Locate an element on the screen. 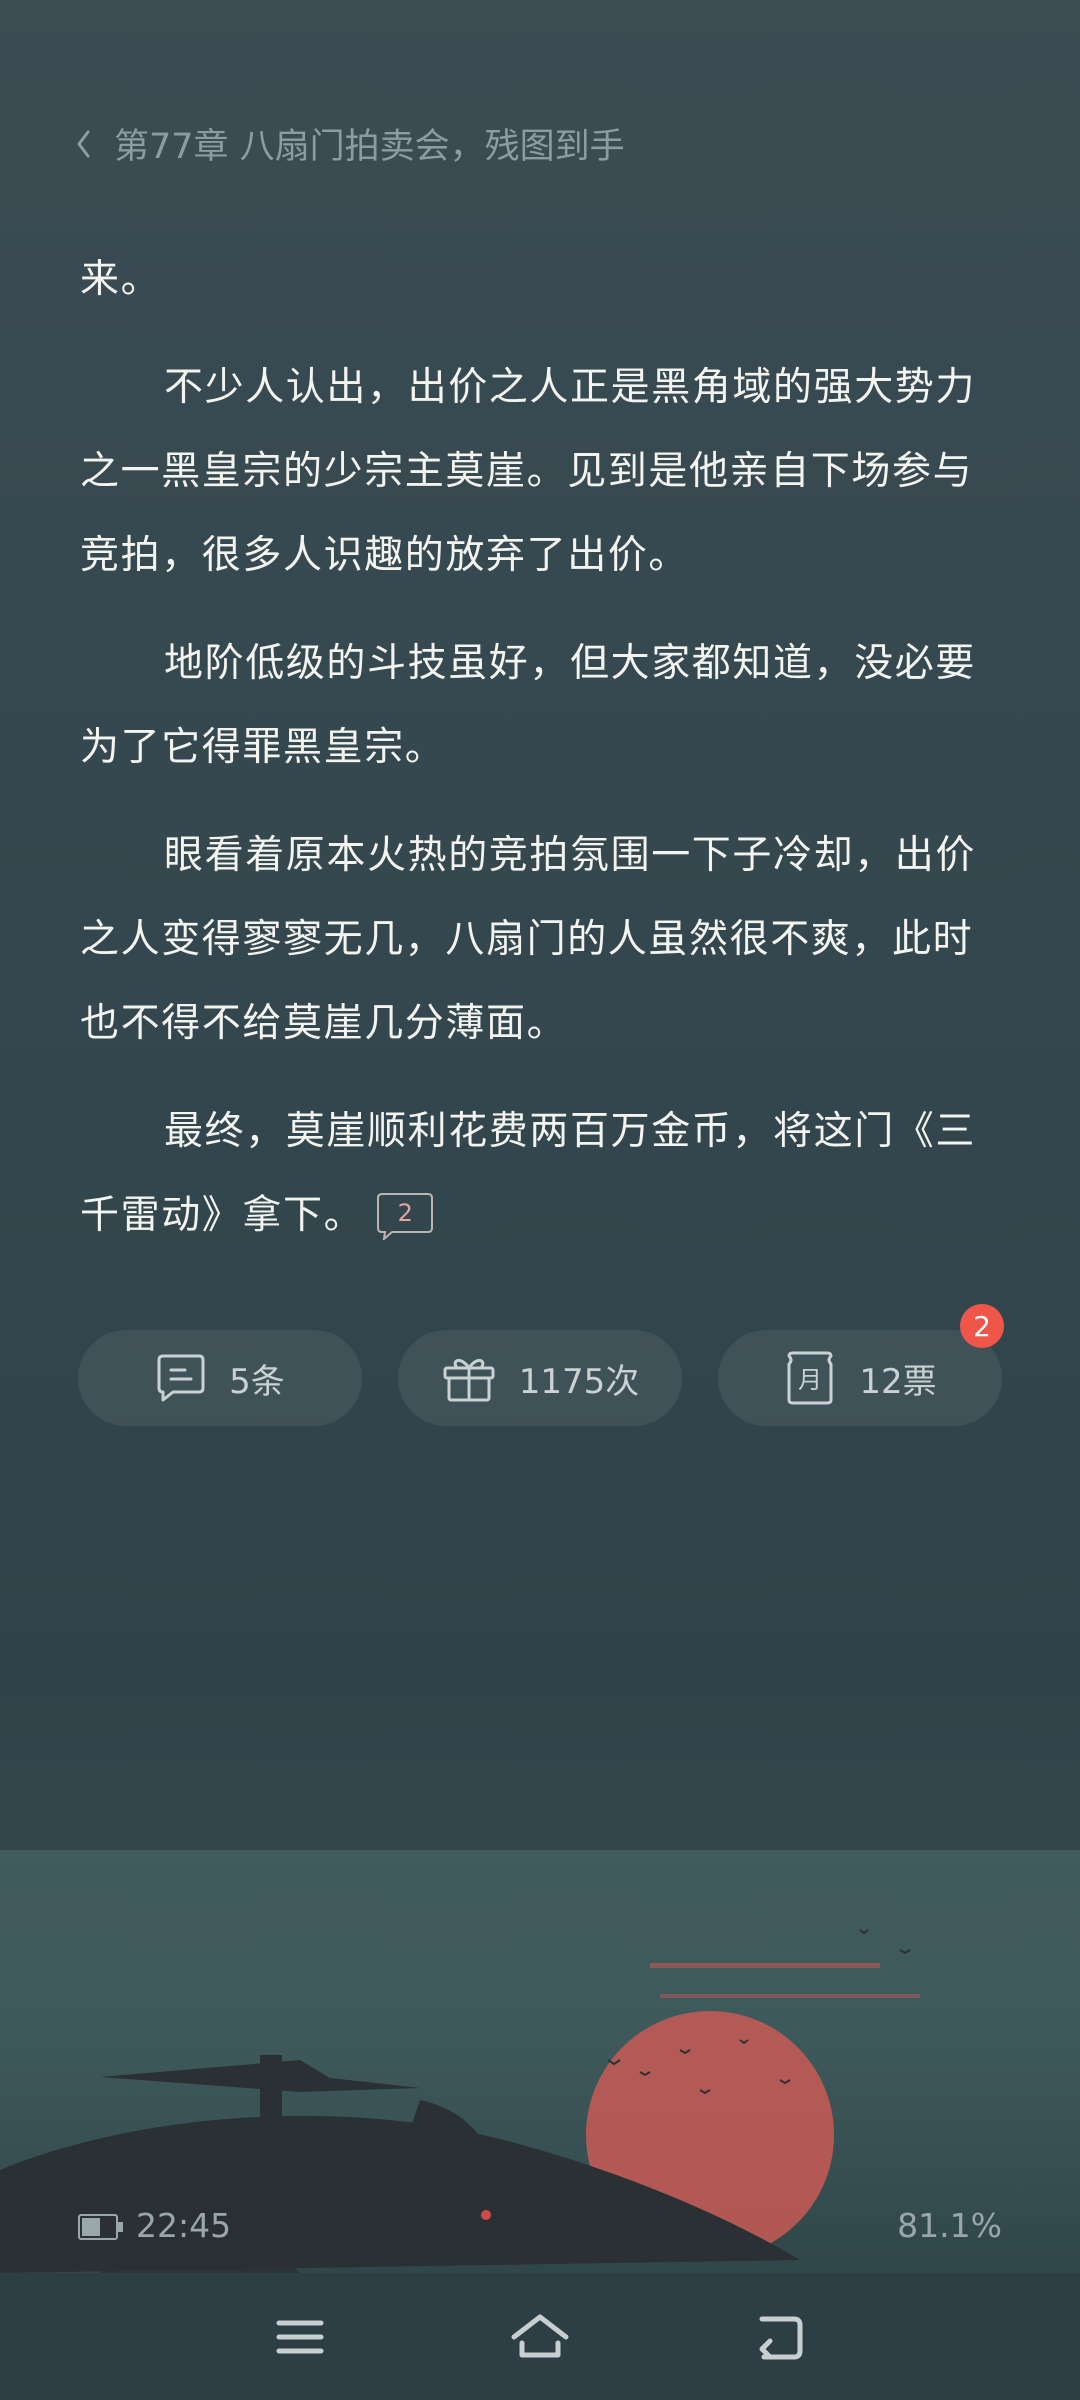  monthly-ticket-icon: 月 is located at coordinates (810, 1378).